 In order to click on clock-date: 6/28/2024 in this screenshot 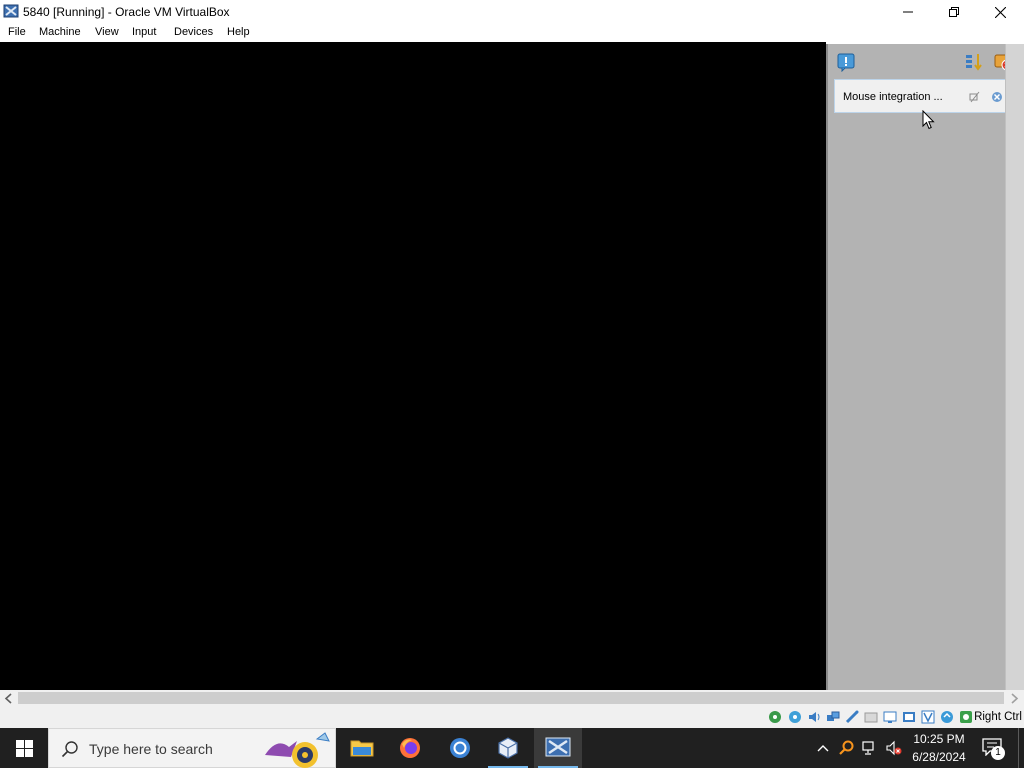, I will do `click(939, 757)`.